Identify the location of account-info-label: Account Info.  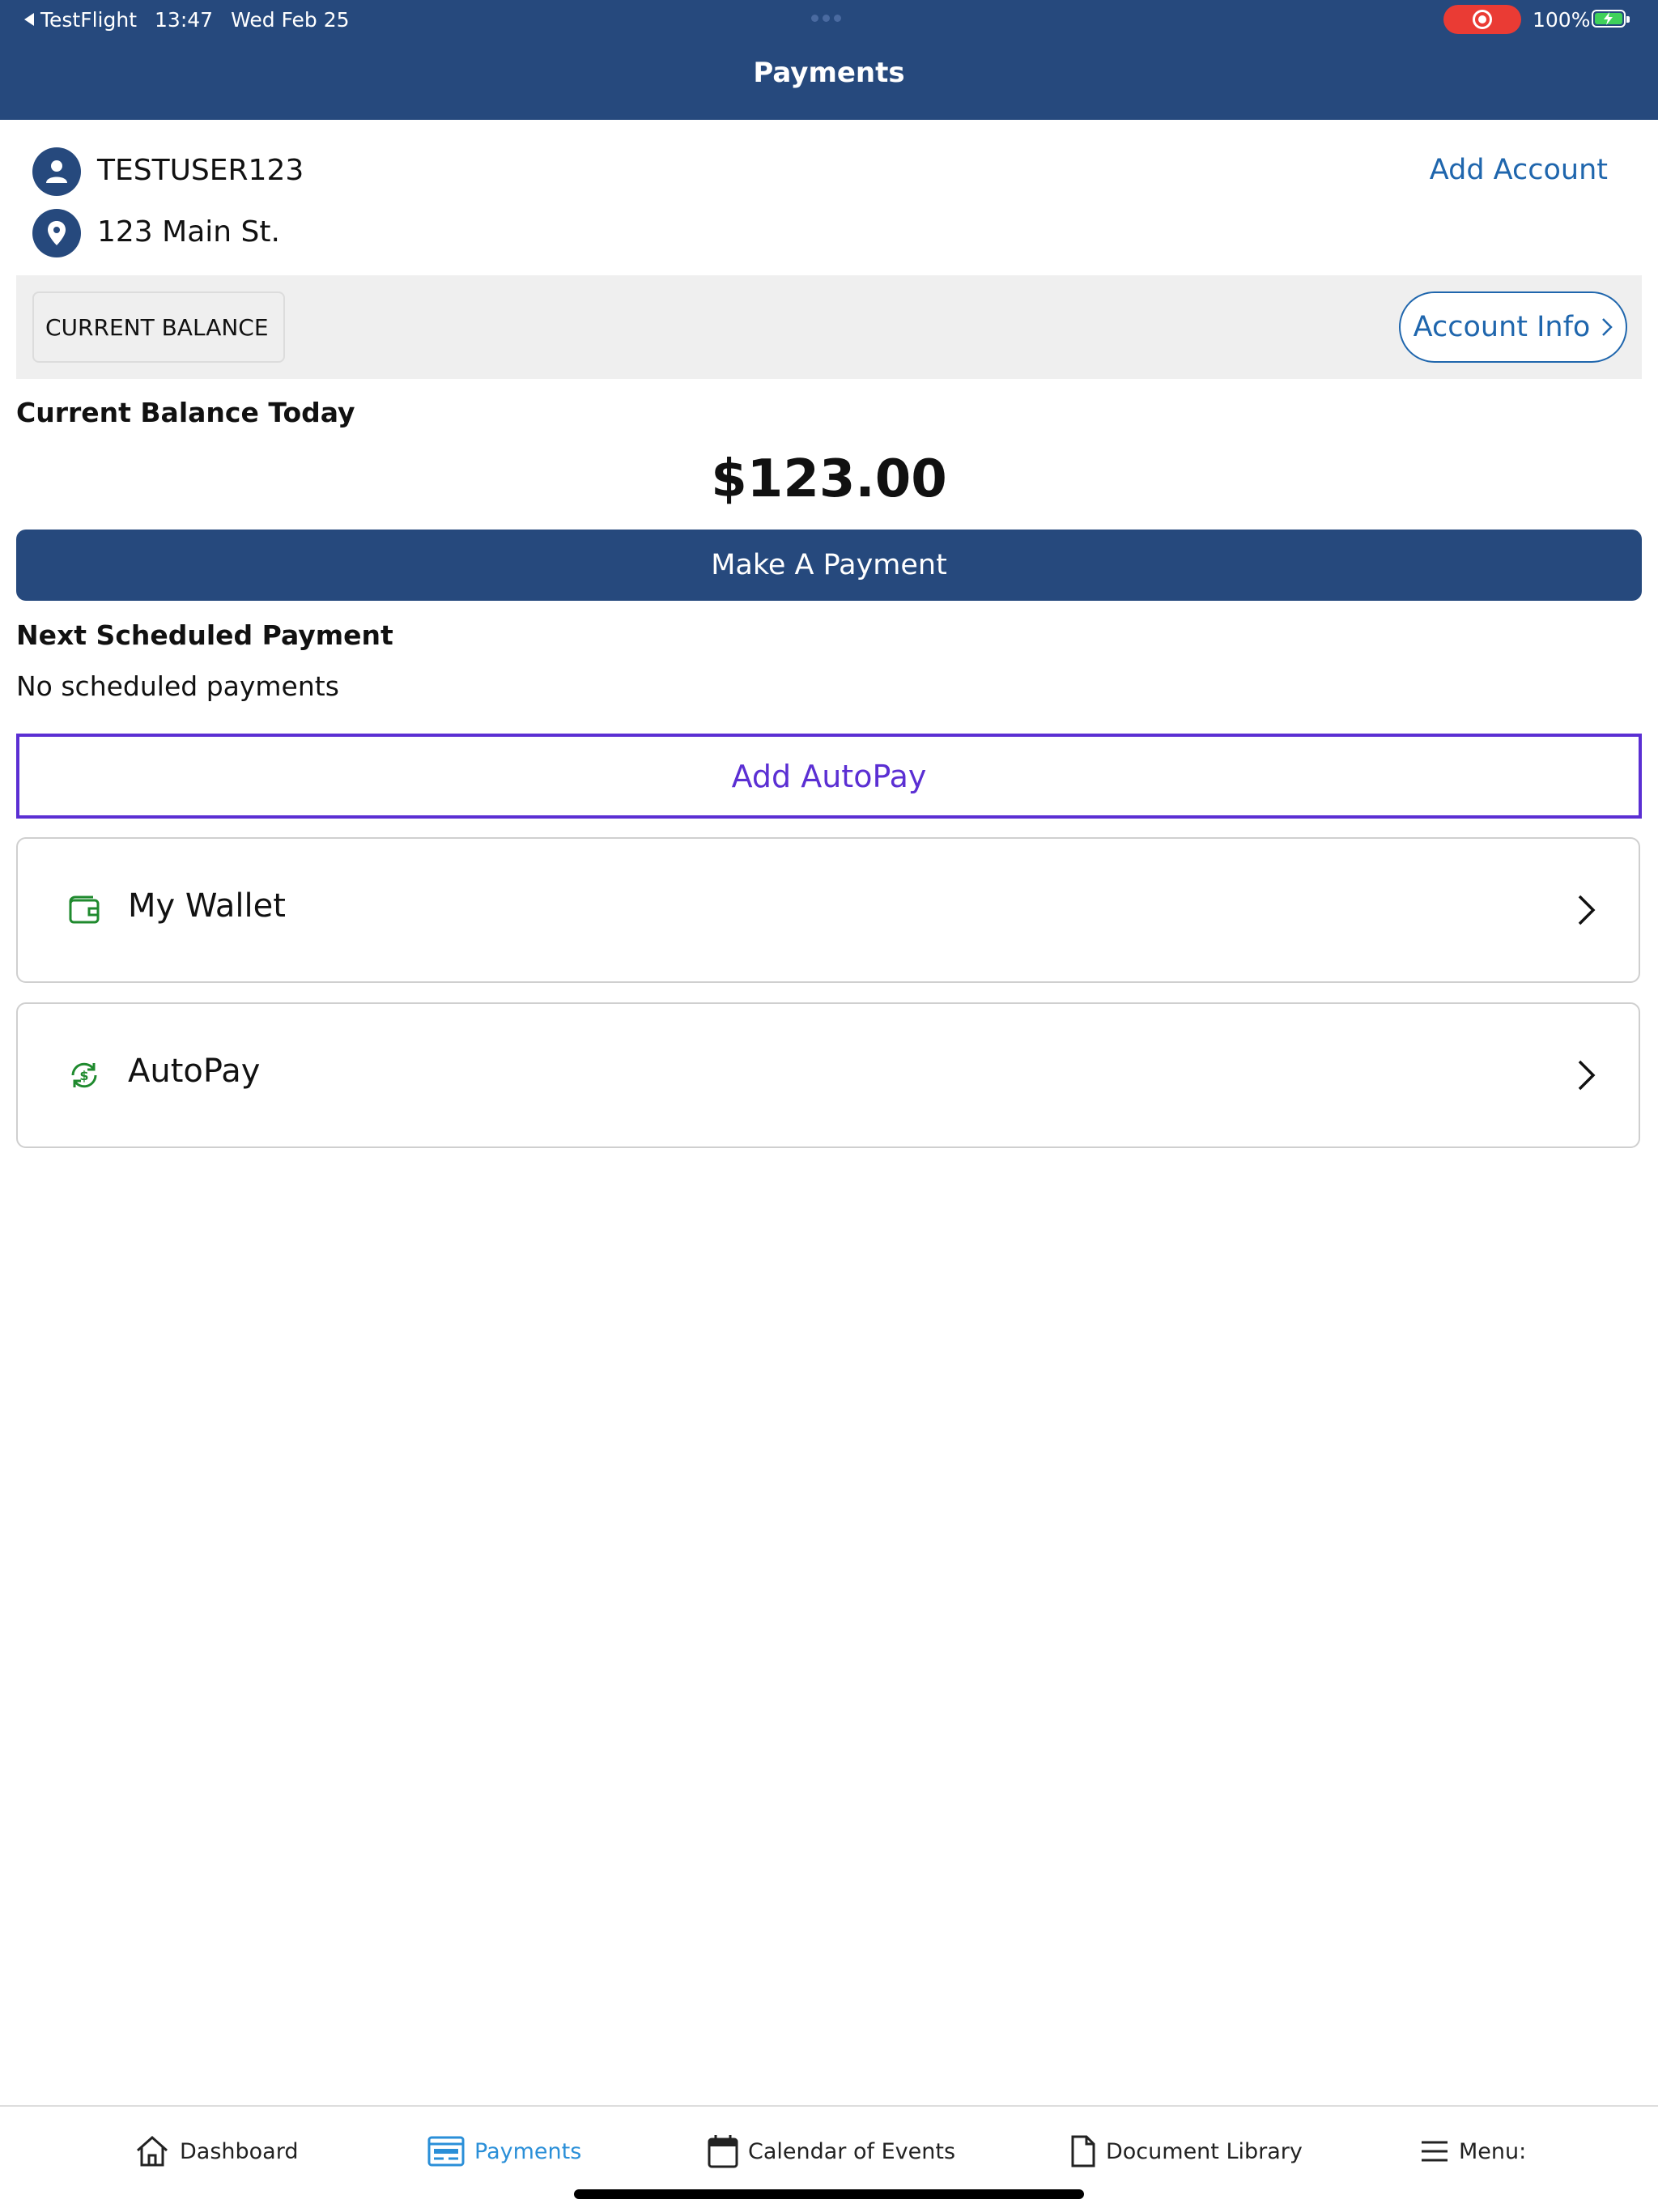
(1502, 327).